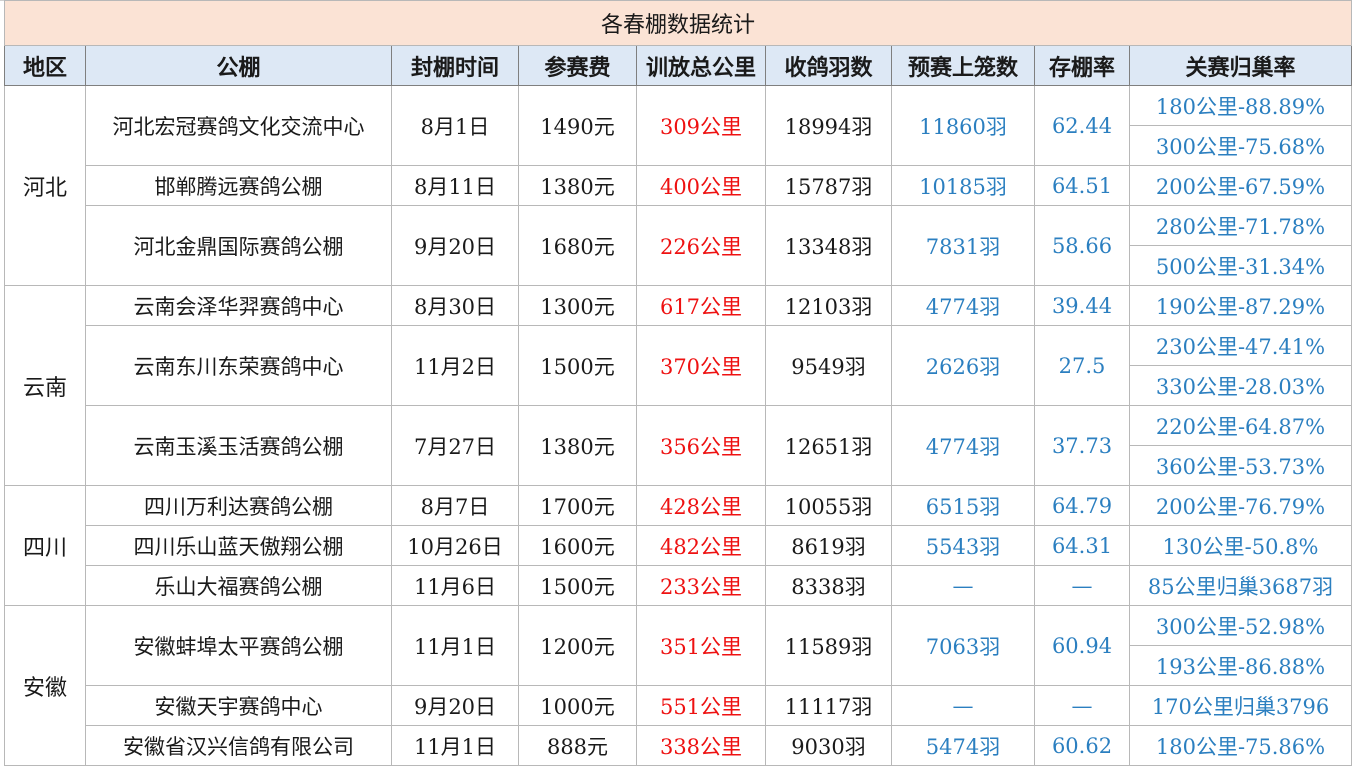 The height and width of the screenshot is (771, 1352). I want to click on prelim-basketed-cell: 5543羽, so click(963, 545).